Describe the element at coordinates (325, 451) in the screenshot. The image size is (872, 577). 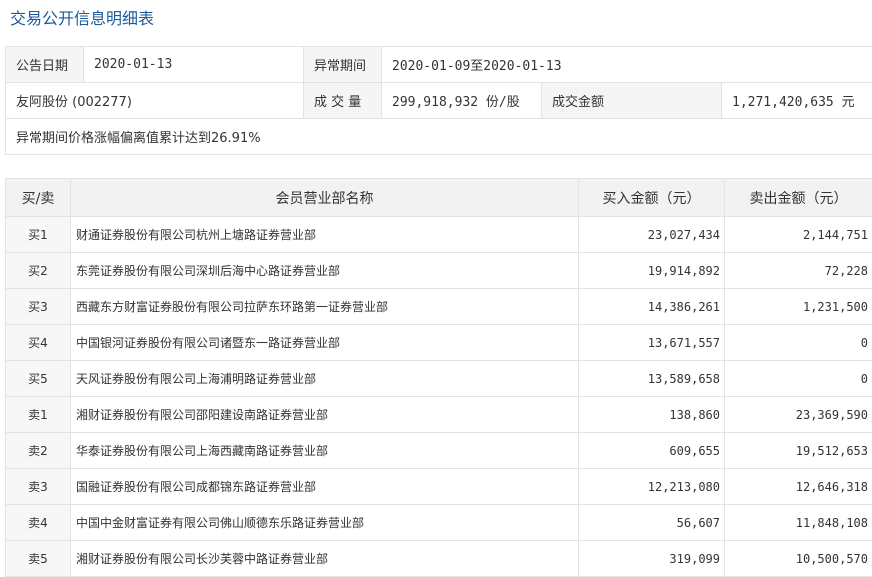
I see `row-branch-name: 华泰证券股份有限公司上海西藏南路证券营业部` at that location.